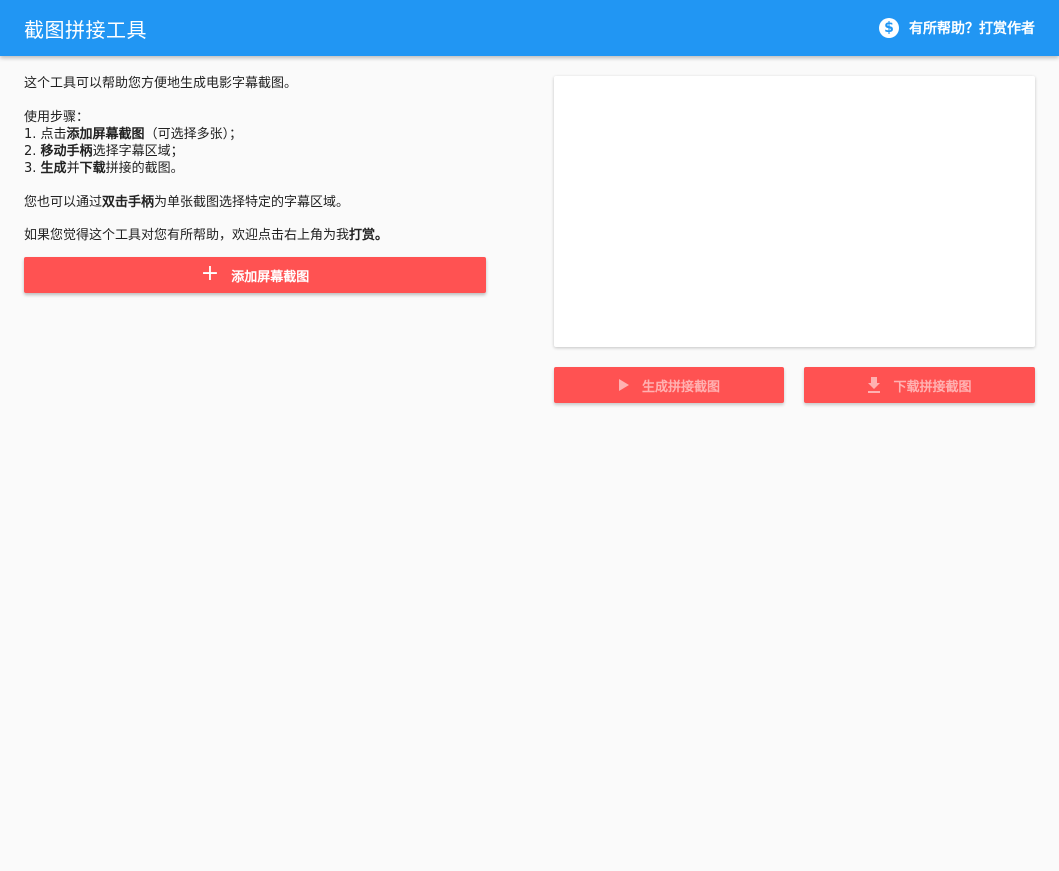  I want to click on download-button: 下载拼接截图, so click(919, 385).